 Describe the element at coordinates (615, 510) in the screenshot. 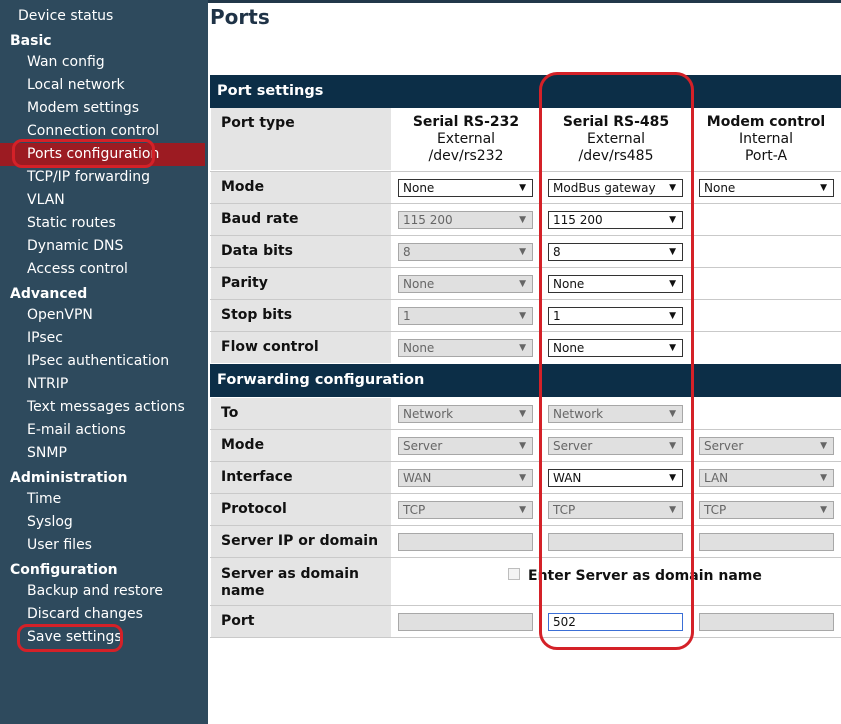

I see `rs485-protocol-select: TCP ▼` at that location.